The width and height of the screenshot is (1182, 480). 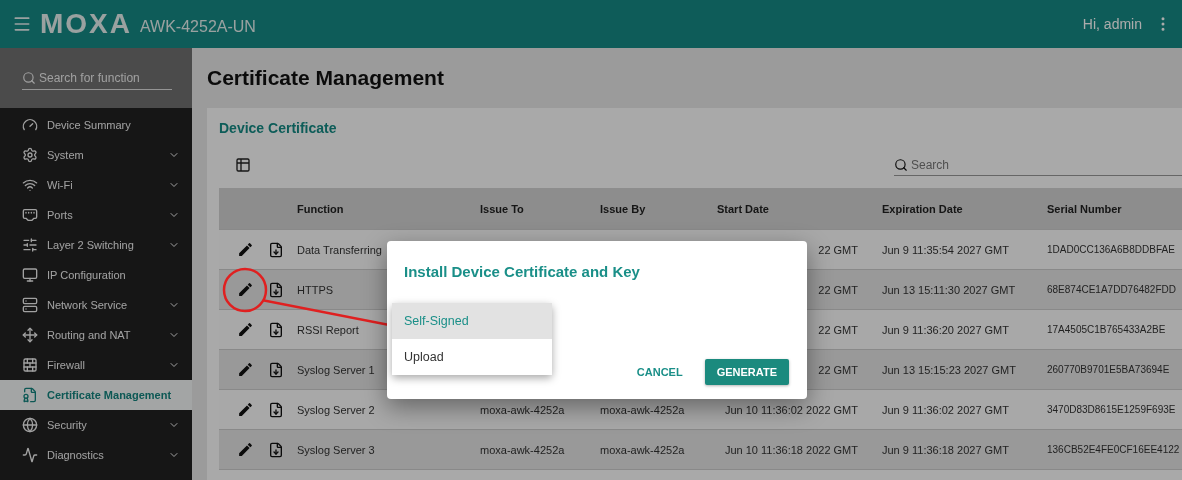 I want to click on sidebar-item: Routing and NAT, so click(x=96, y=335).